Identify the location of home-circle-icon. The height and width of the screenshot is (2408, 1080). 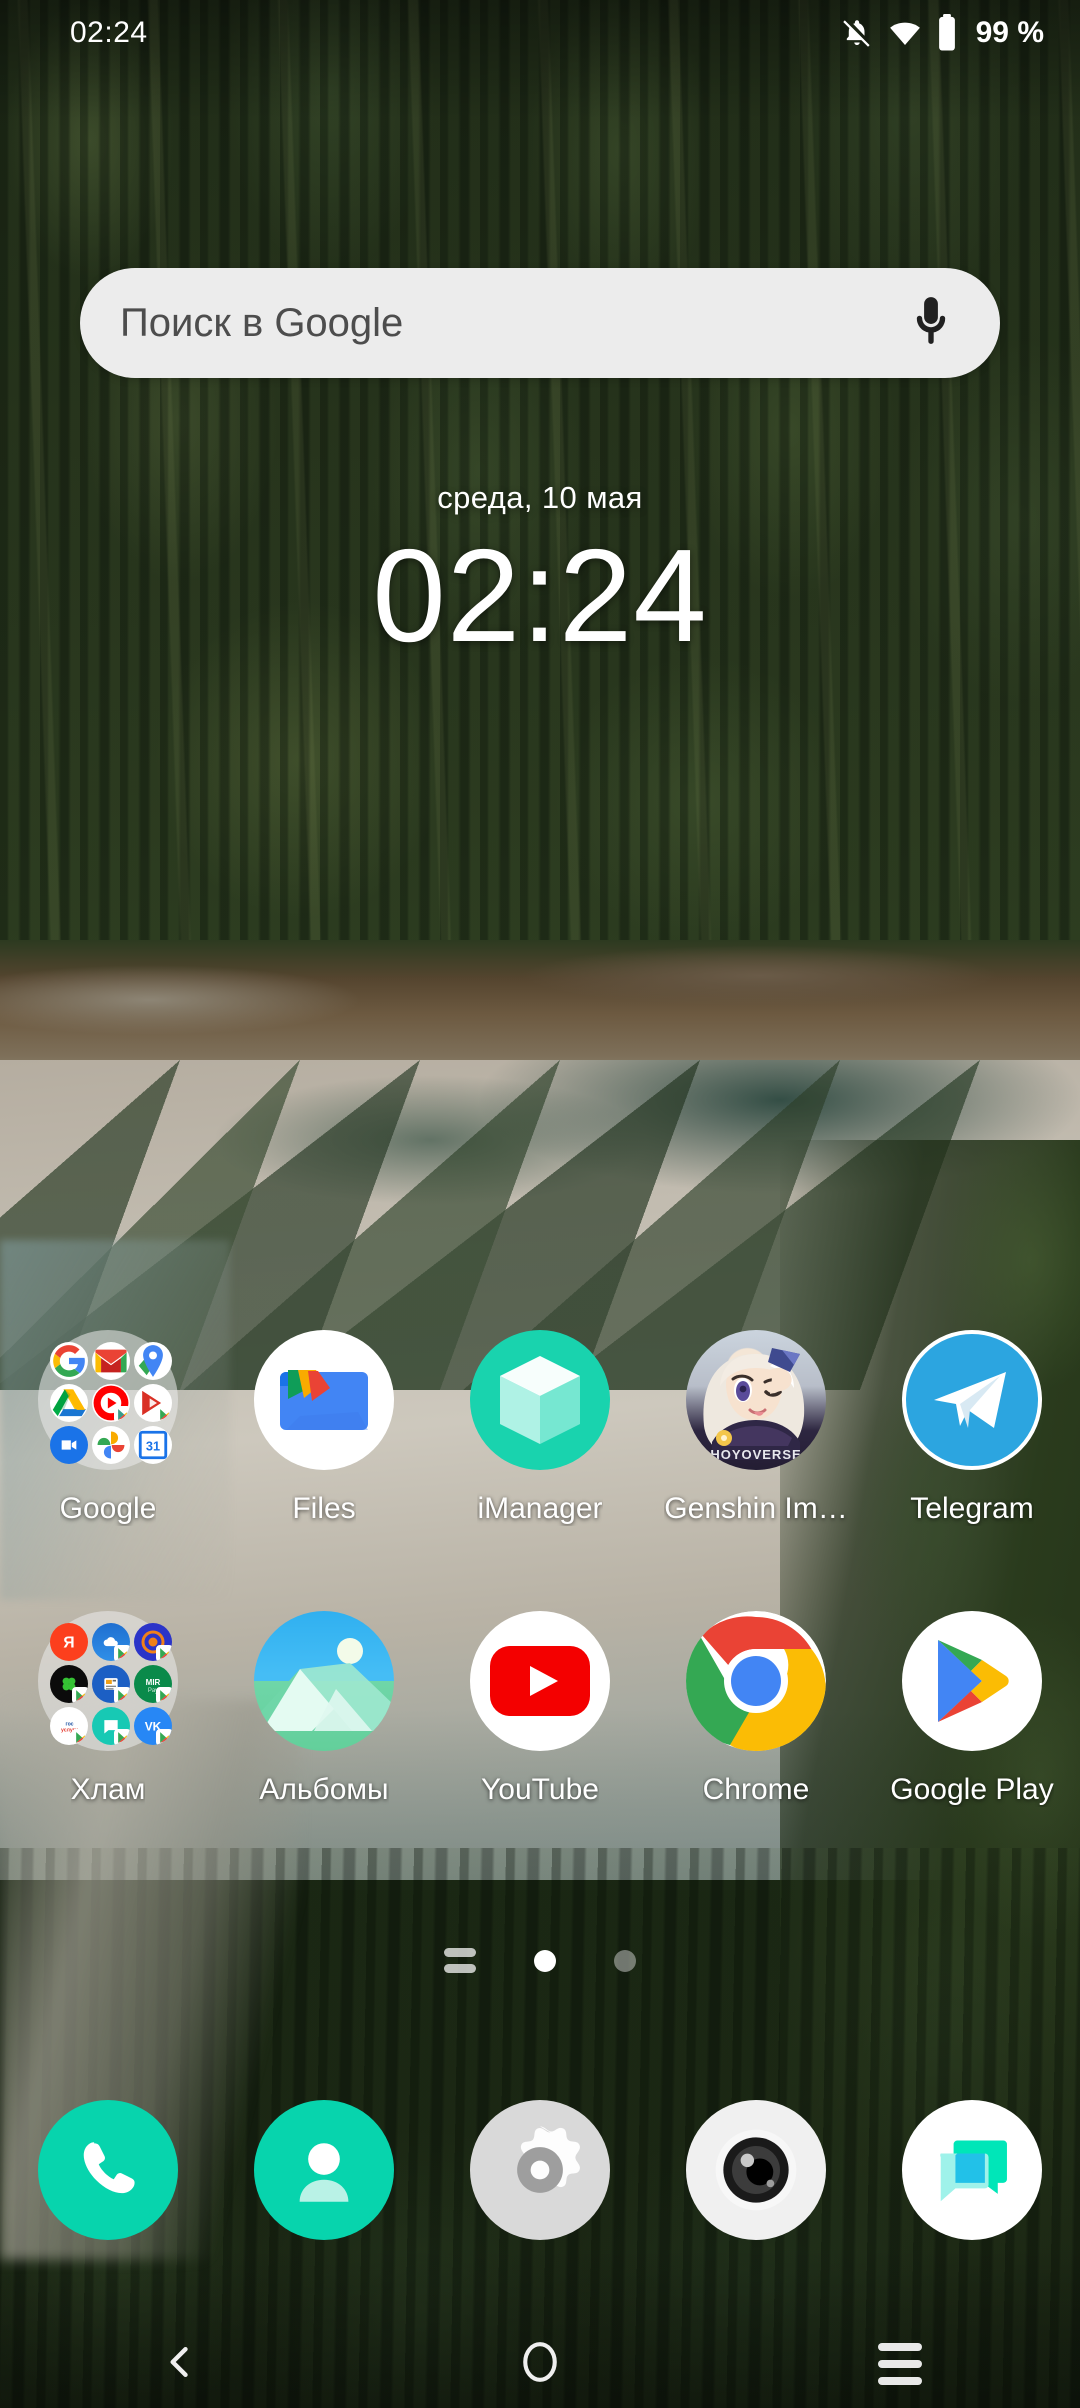
(540, 2364).